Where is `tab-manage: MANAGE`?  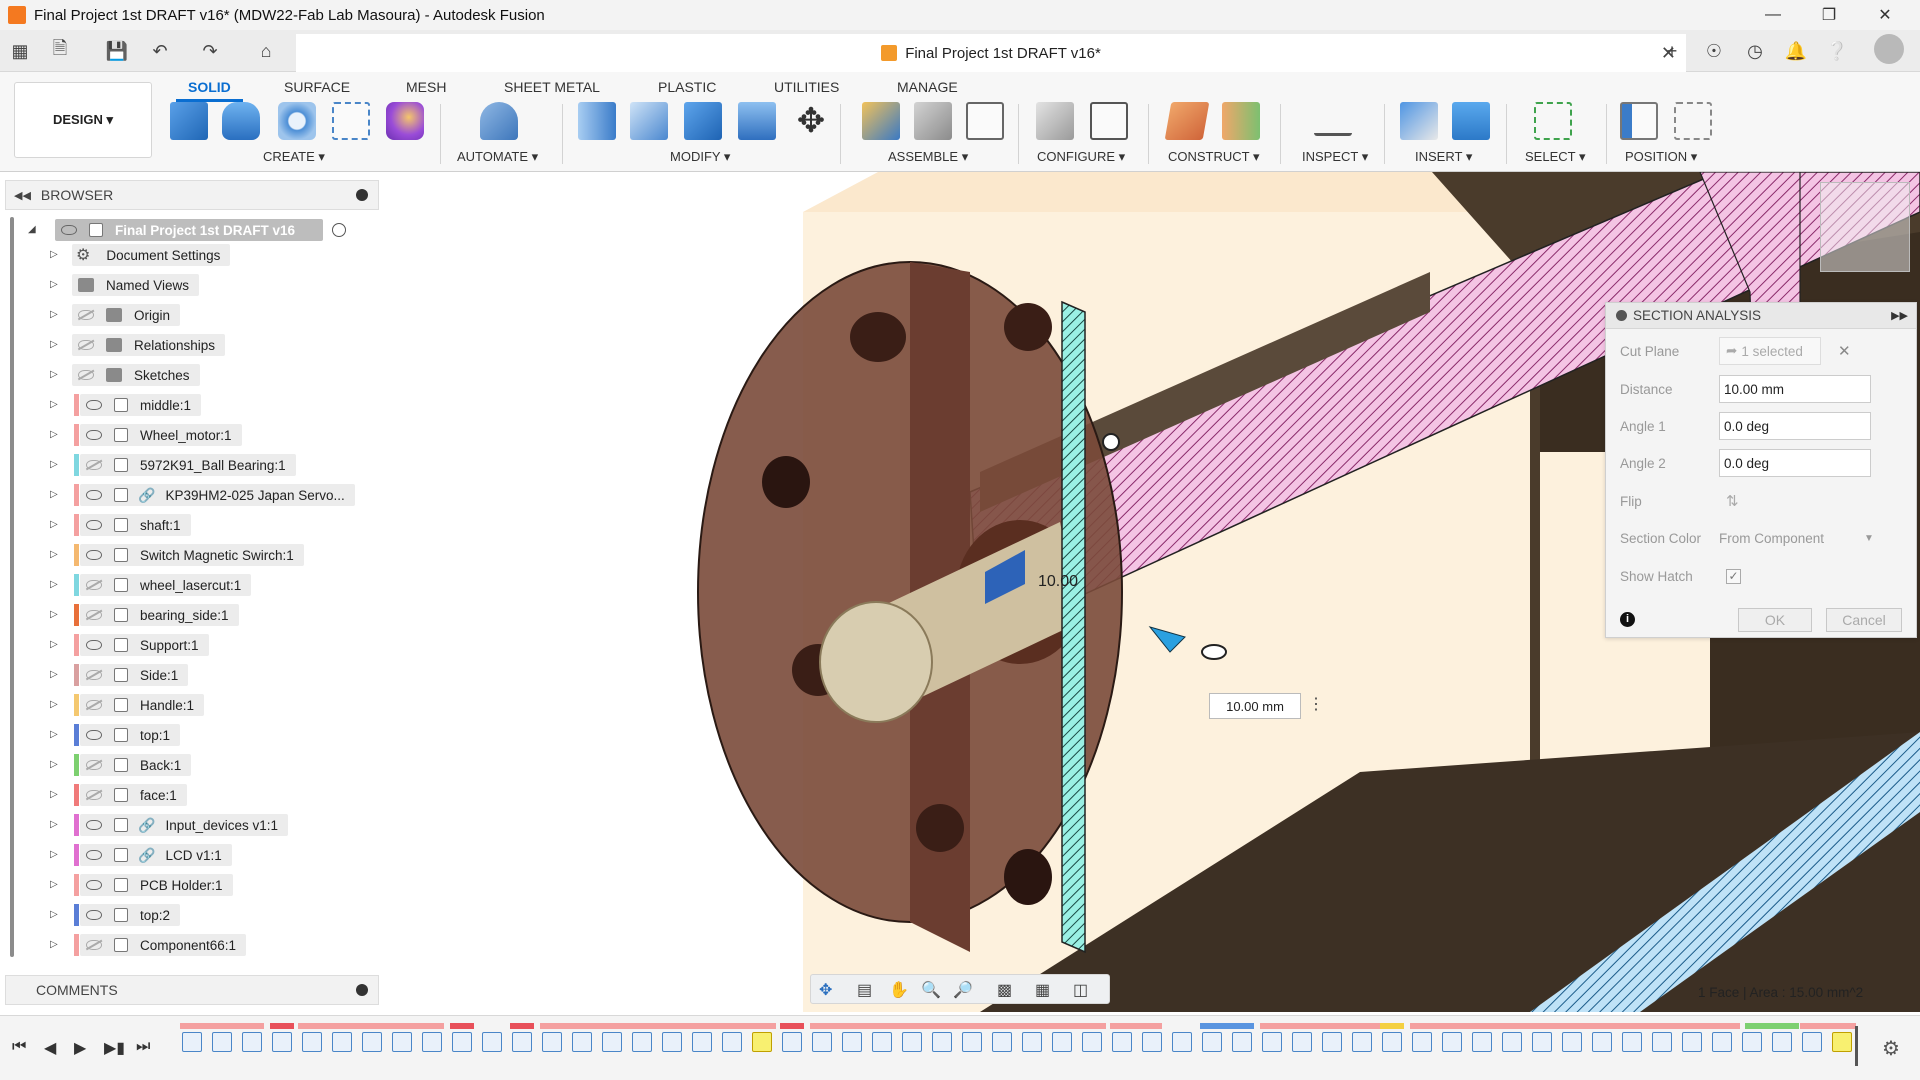 tab-manage: MANAGE is located at coordinates (927, 87).